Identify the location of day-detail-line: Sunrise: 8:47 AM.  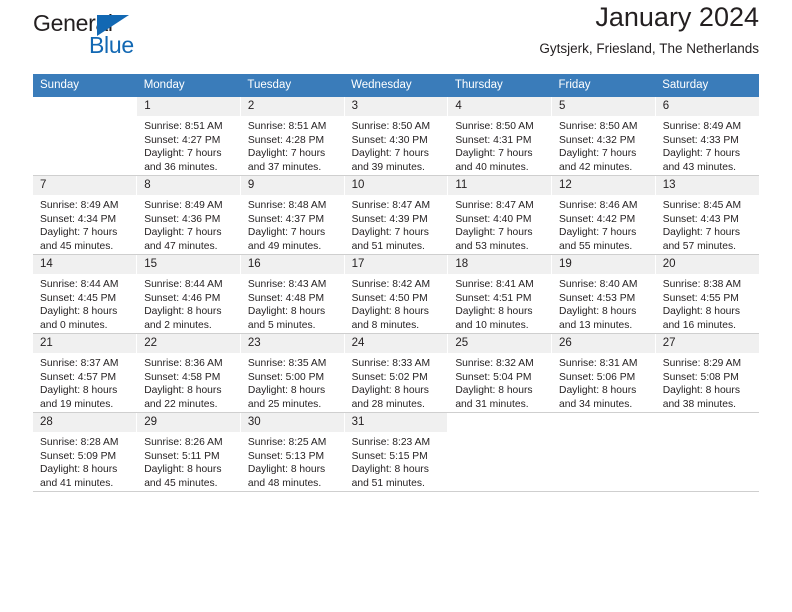
(391, 205).